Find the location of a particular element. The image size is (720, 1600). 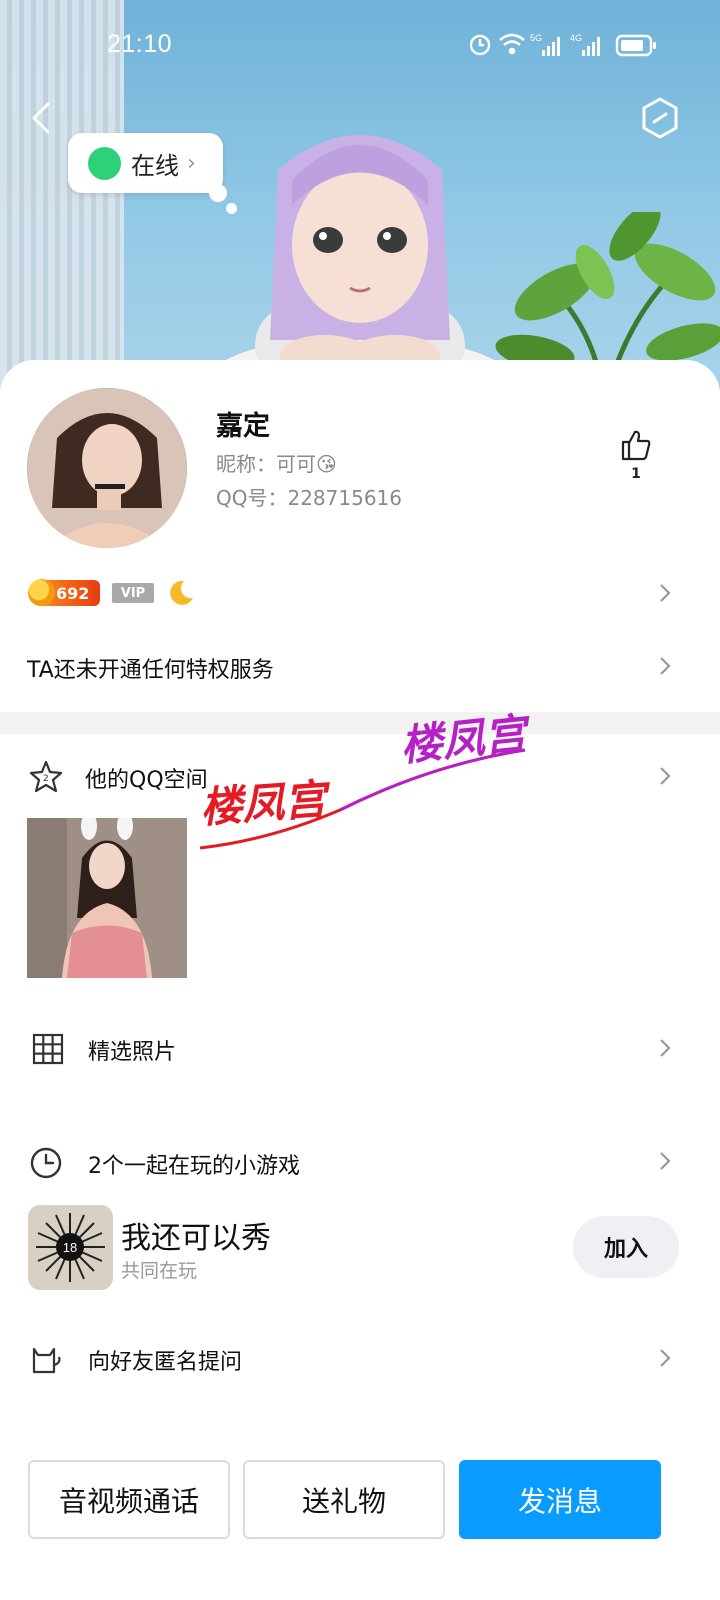

alarm-icon is located at coordinates (480, 45).